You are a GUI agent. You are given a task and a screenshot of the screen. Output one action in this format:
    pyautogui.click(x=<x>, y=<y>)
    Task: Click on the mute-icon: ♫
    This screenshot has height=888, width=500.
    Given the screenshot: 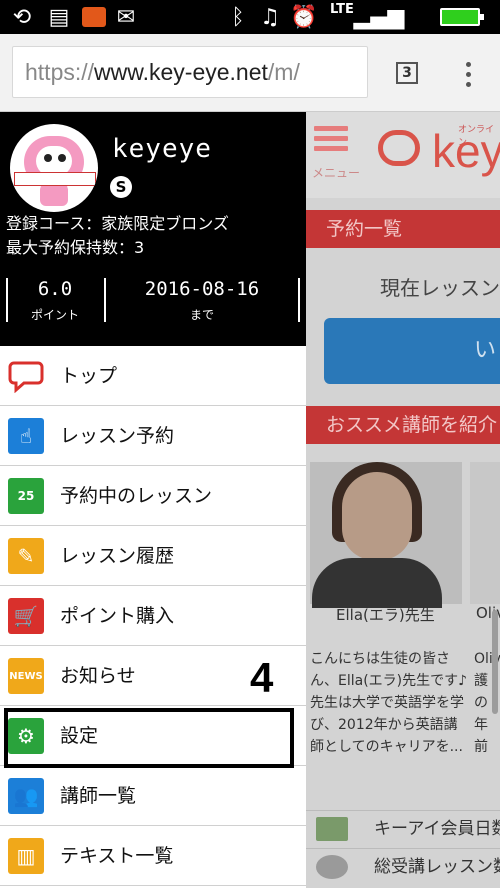 What is the action you would take?
    pyautogui.click(x=270, y=17)
    